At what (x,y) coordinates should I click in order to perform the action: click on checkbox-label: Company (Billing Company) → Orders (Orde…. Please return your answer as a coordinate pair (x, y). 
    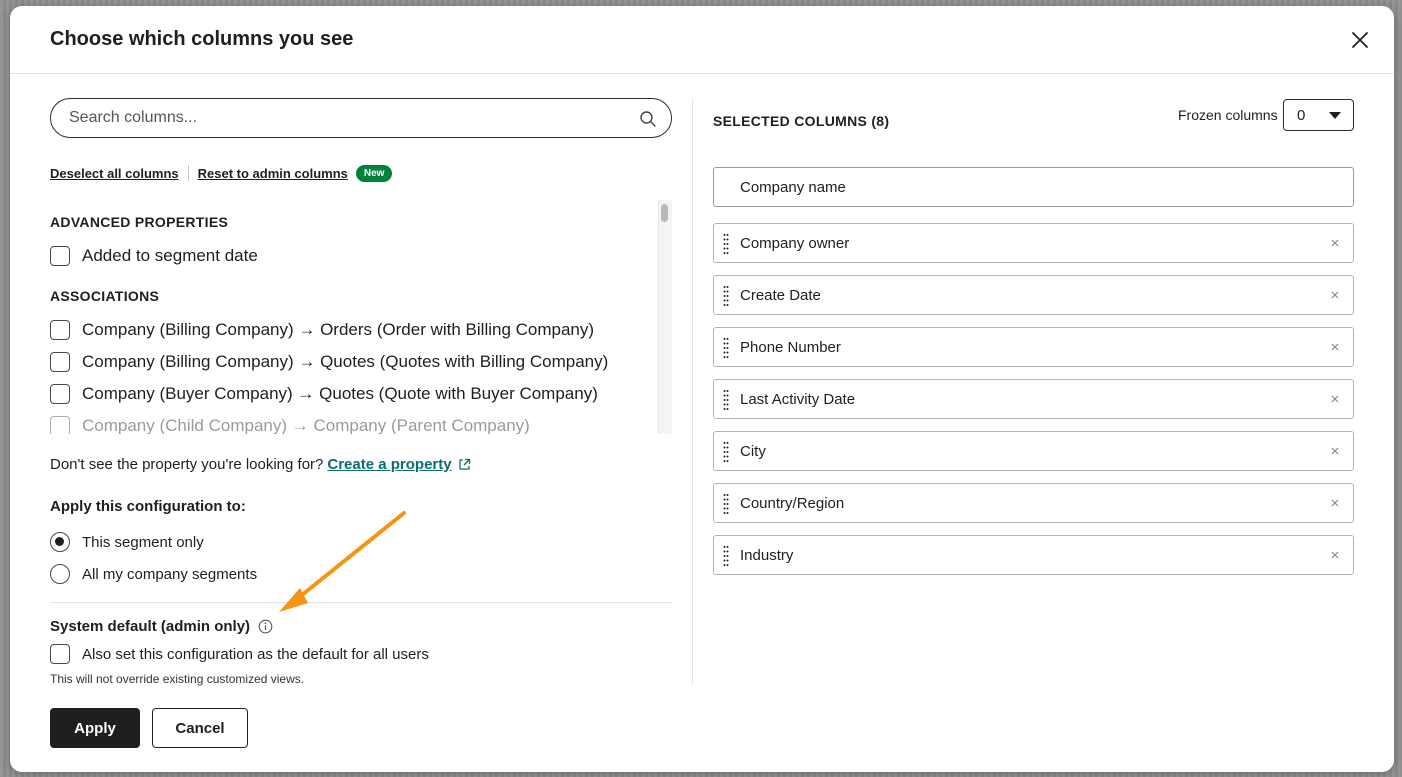
    Looking at the image, I should click on (338, 329).